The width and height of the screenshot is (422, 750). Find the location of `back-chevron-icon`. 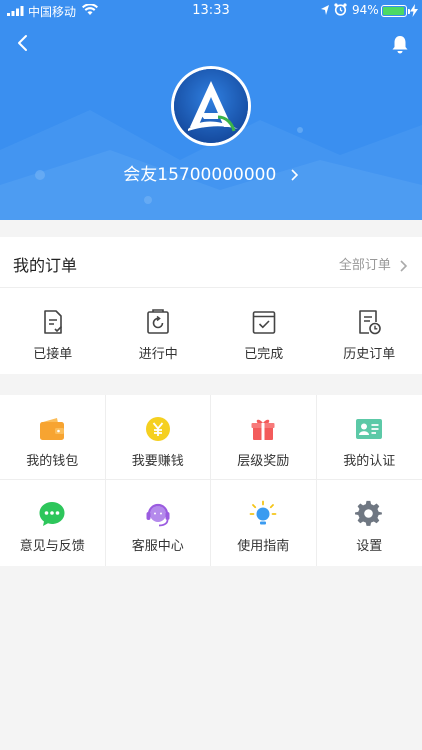

back-chevron-icon is located at coordinates (23, 43).